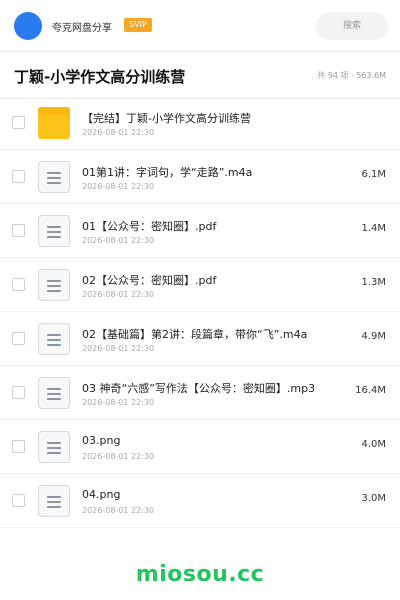  I want to click on list-item: 【完结】丁颖-小学作文高分训练营 2026-08-01 22:30, so click(200, 123).